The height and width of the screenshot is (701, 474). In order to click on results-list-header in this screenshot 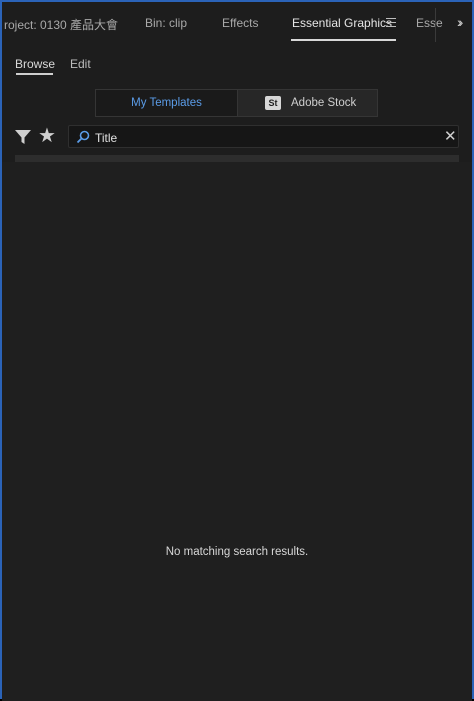, I will do `click(237, 158)`.